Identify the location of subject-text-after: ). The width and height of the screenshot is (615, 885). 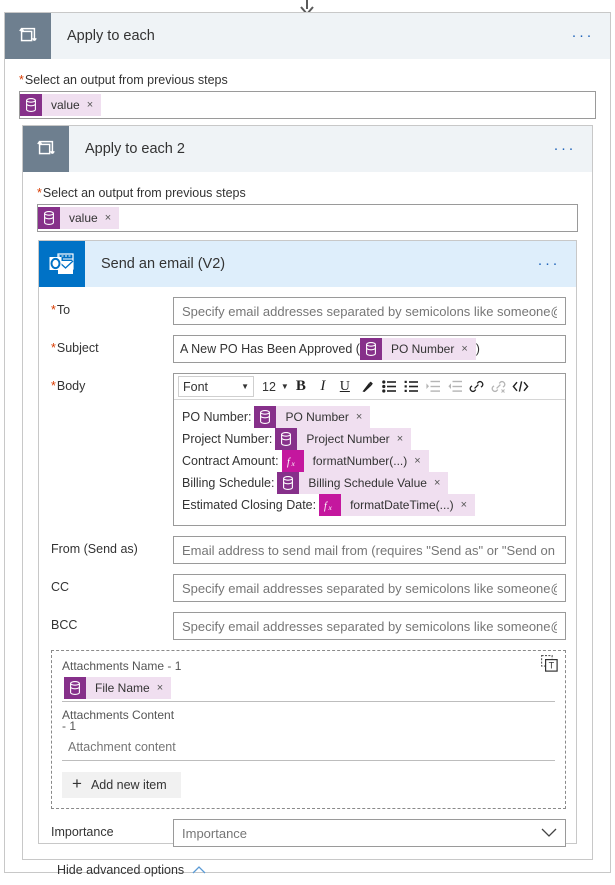
(477, 349).